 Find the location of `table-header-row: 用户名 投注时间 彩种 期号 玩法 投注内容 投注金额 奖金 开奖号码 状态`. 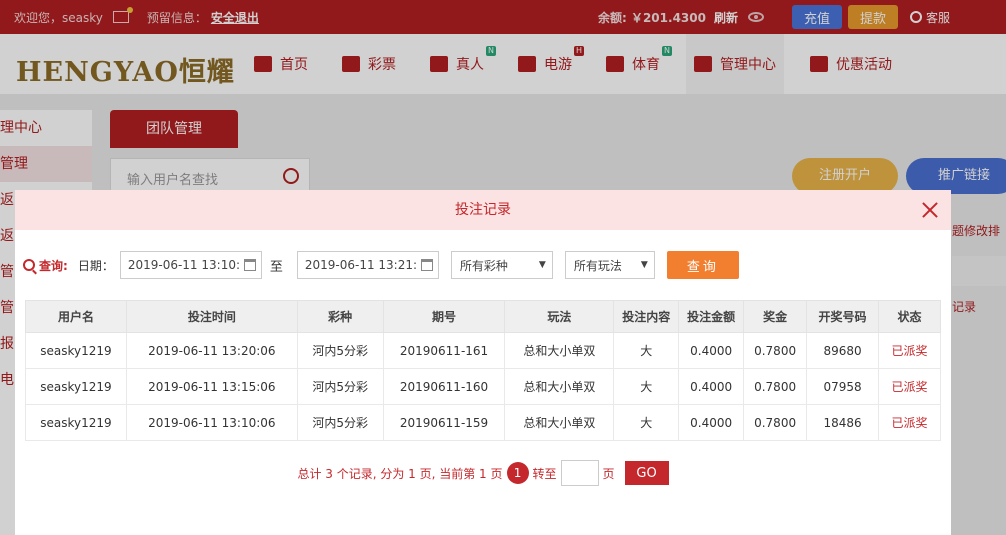

table-header-row: 用户名 投注时间 彩种 期号 玩法 投注内容 投注金额 奖金 开奖号码 状态 is located at coordinates (483, 316).